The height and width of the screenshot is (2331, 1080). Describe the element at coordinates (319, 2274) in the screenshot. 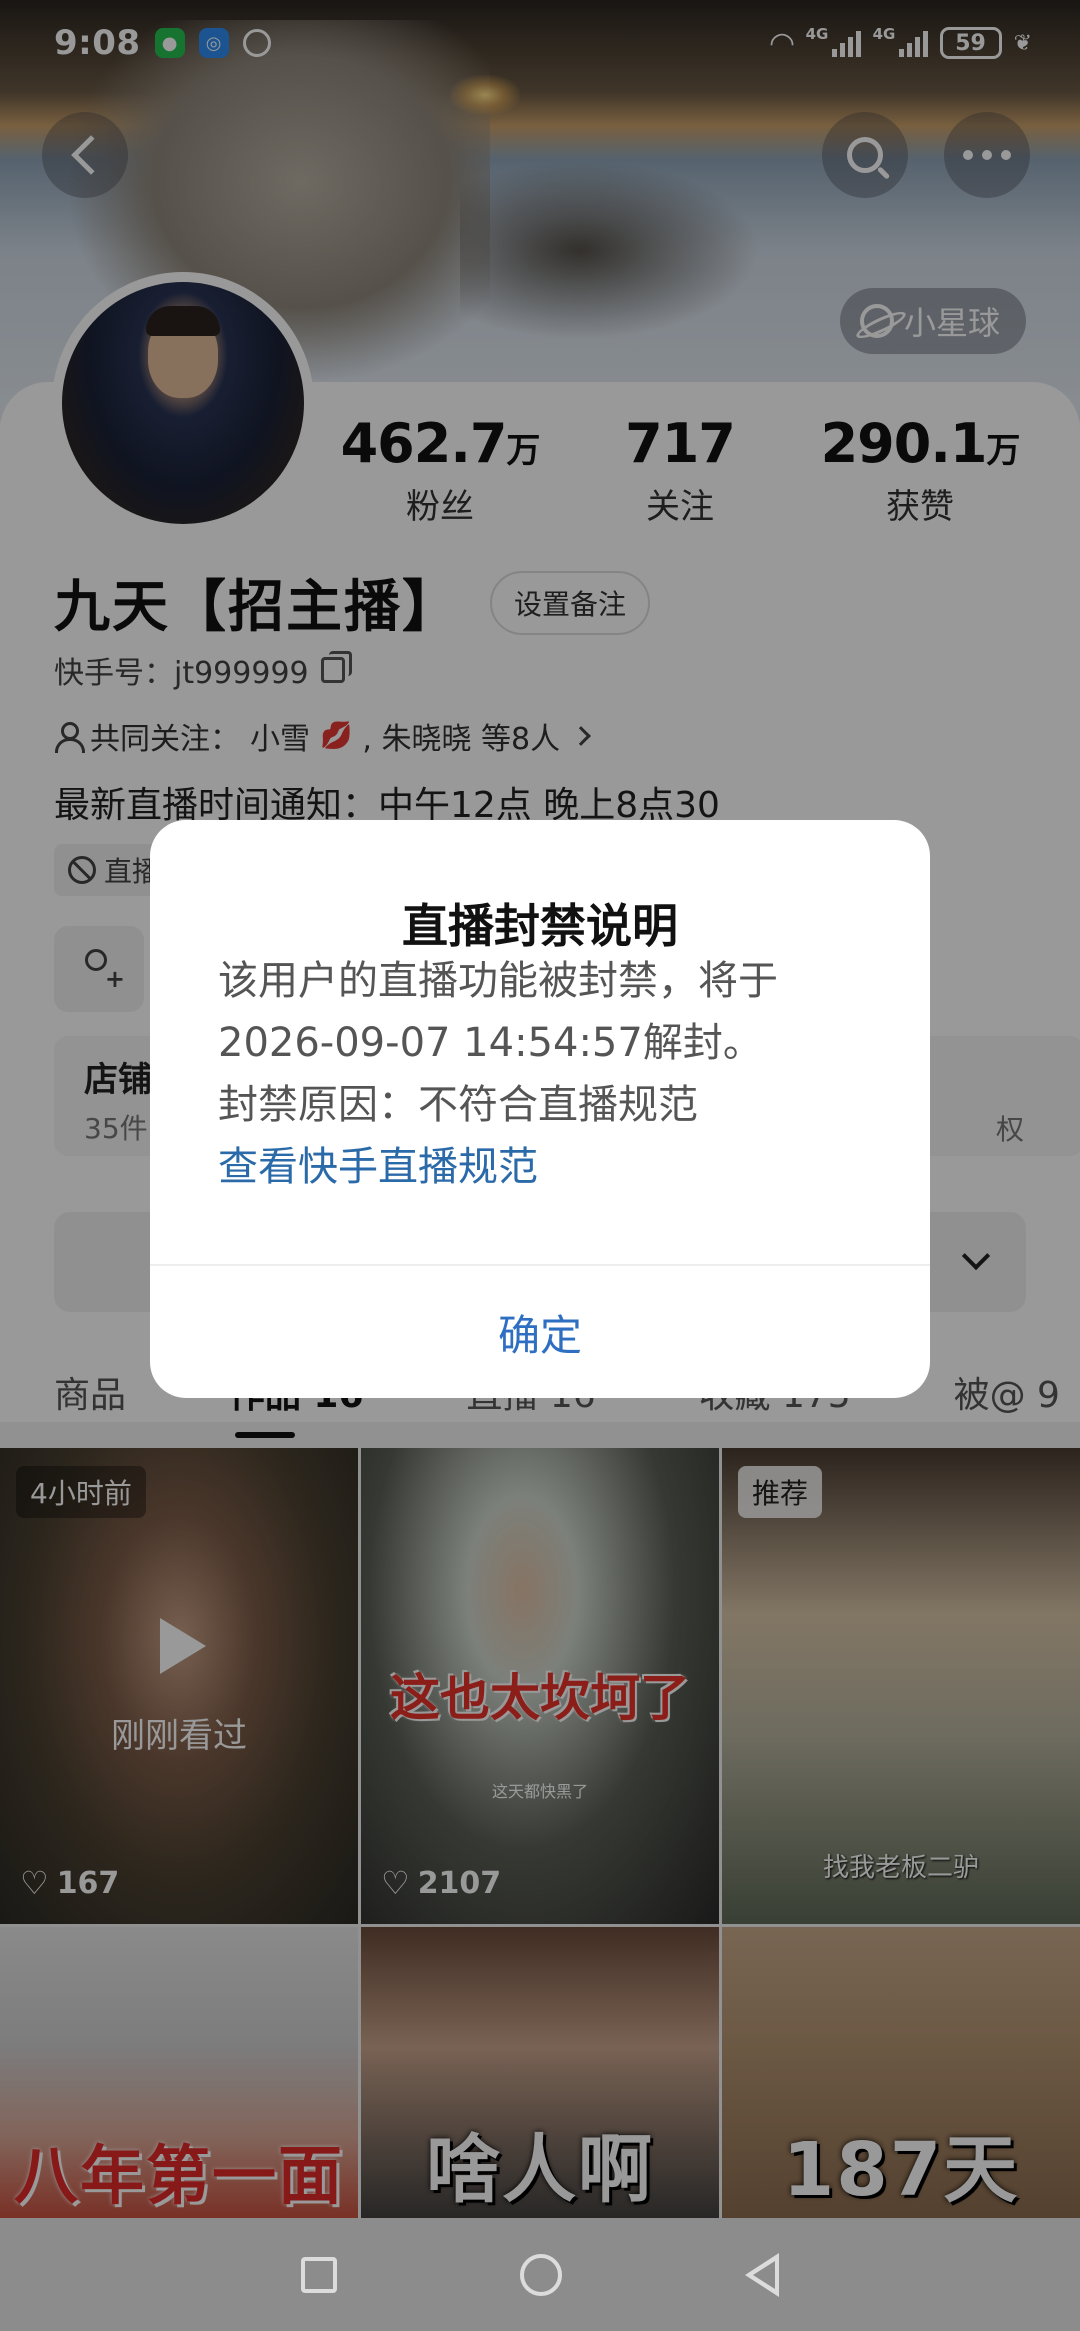

I see `recent-apps-icon` at that location.